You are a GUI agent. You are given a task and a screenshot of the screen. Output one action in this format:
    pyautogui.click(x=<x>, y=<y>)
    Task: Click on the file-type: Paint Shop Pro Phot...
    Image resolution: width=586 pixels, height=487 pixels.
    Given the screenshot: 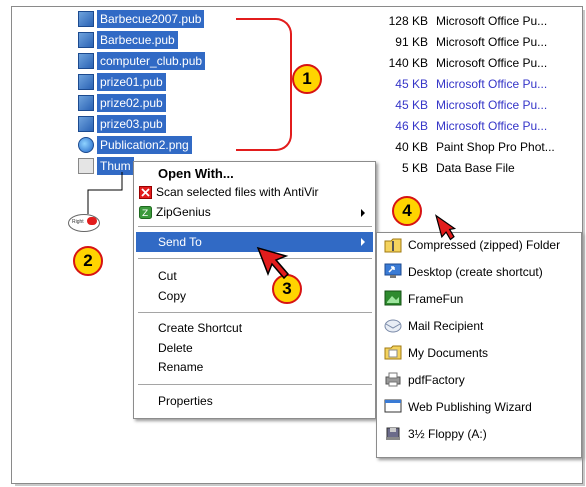 What is the action you would take?
    pyautogui.click(x=495, y=147)
    